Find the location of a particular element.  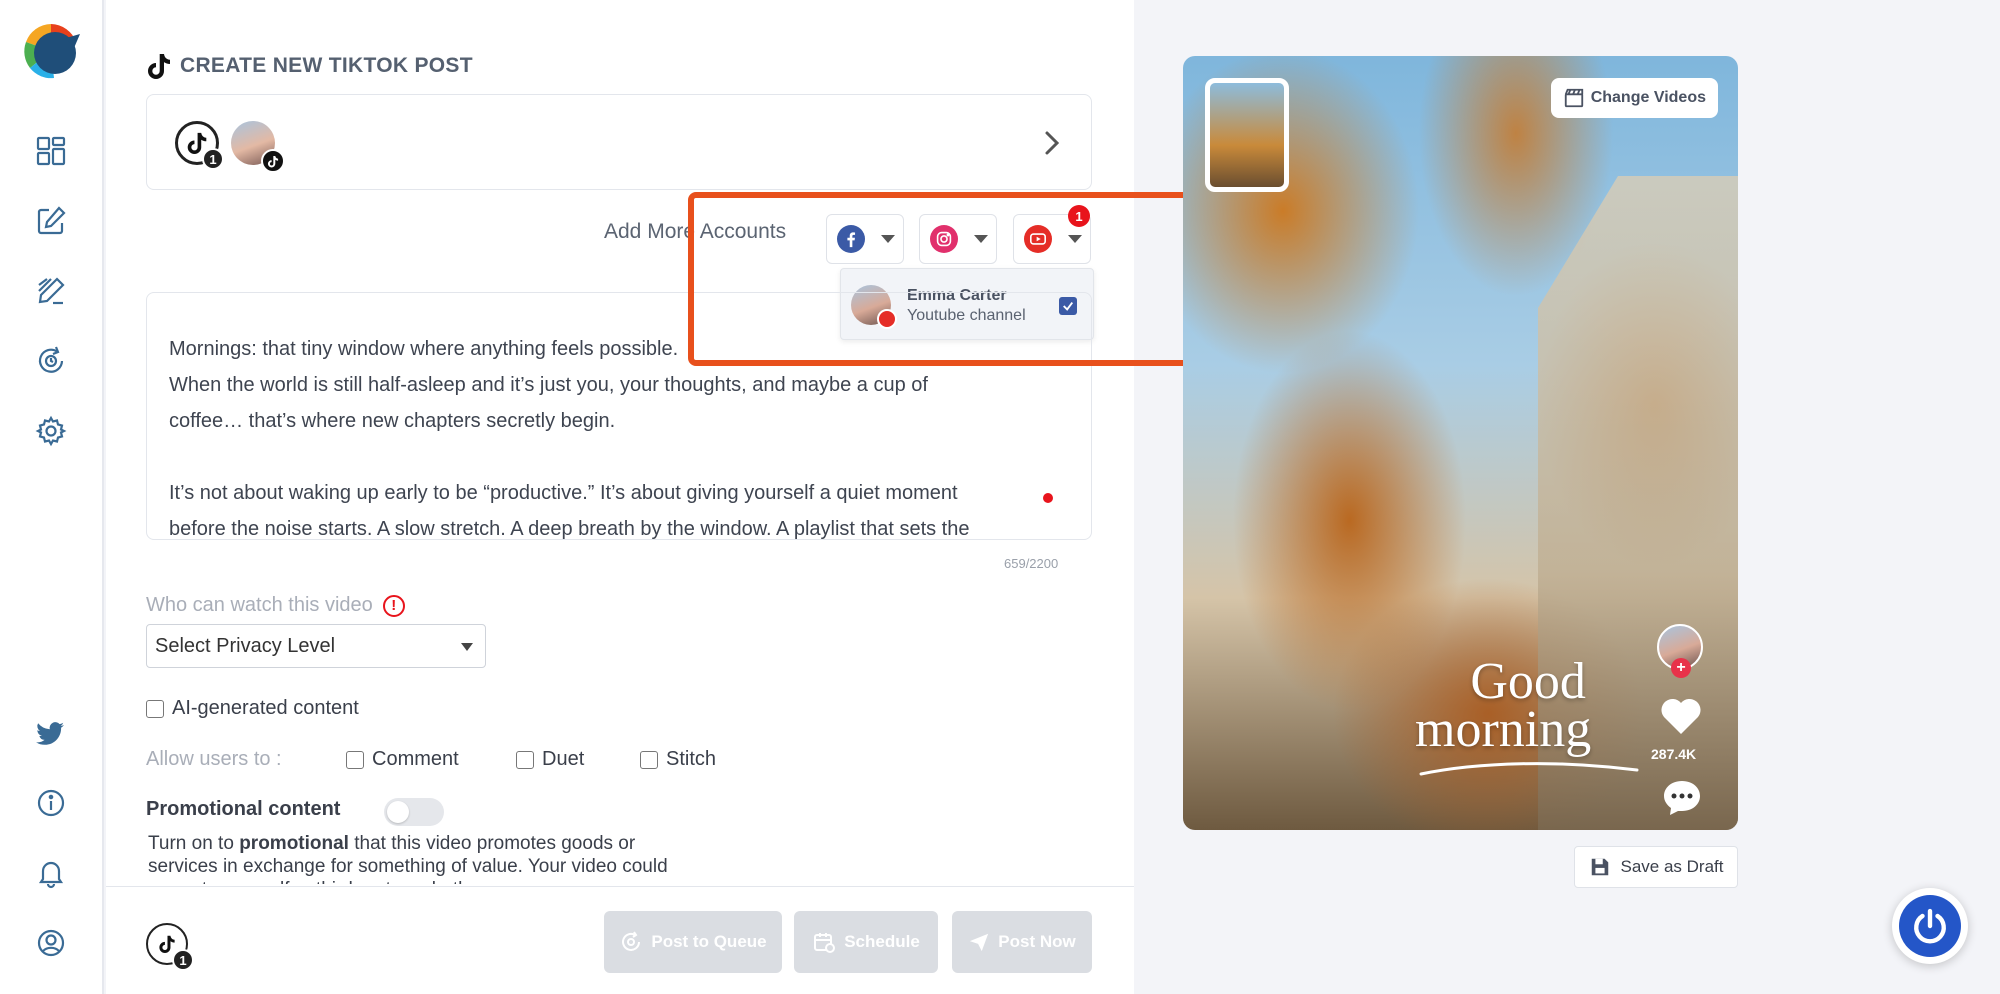

video-clapper-icon is located at coordinates (1573, 98).